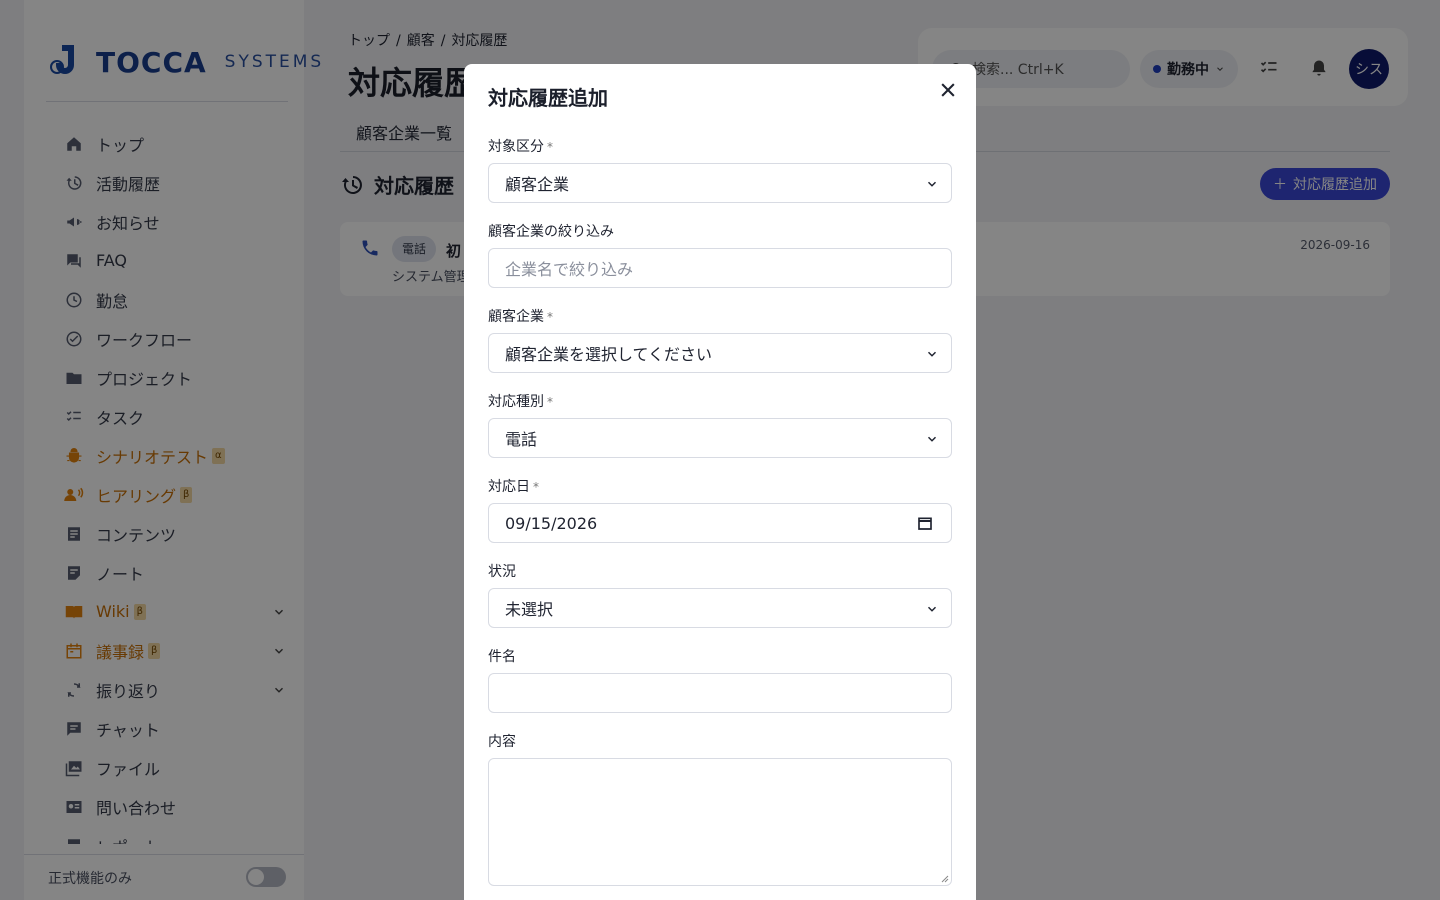  I want to click on modal-title: 対応履歴追加, so click(548, 98).